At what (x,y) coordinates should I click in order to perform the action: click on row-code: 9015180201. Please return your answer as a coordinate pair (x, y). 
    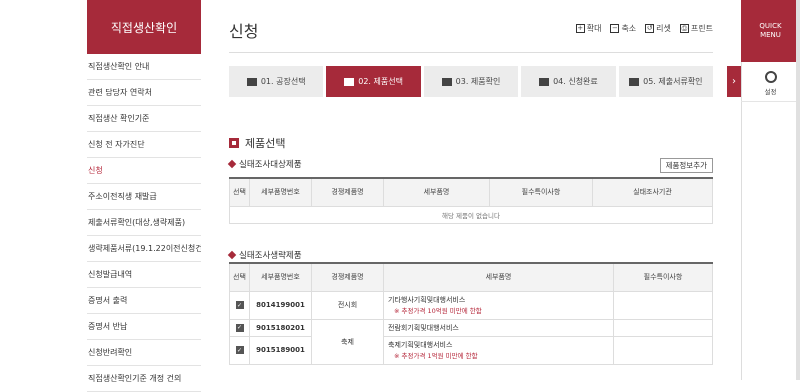
    Looking at the image, I should click on (280, 327).